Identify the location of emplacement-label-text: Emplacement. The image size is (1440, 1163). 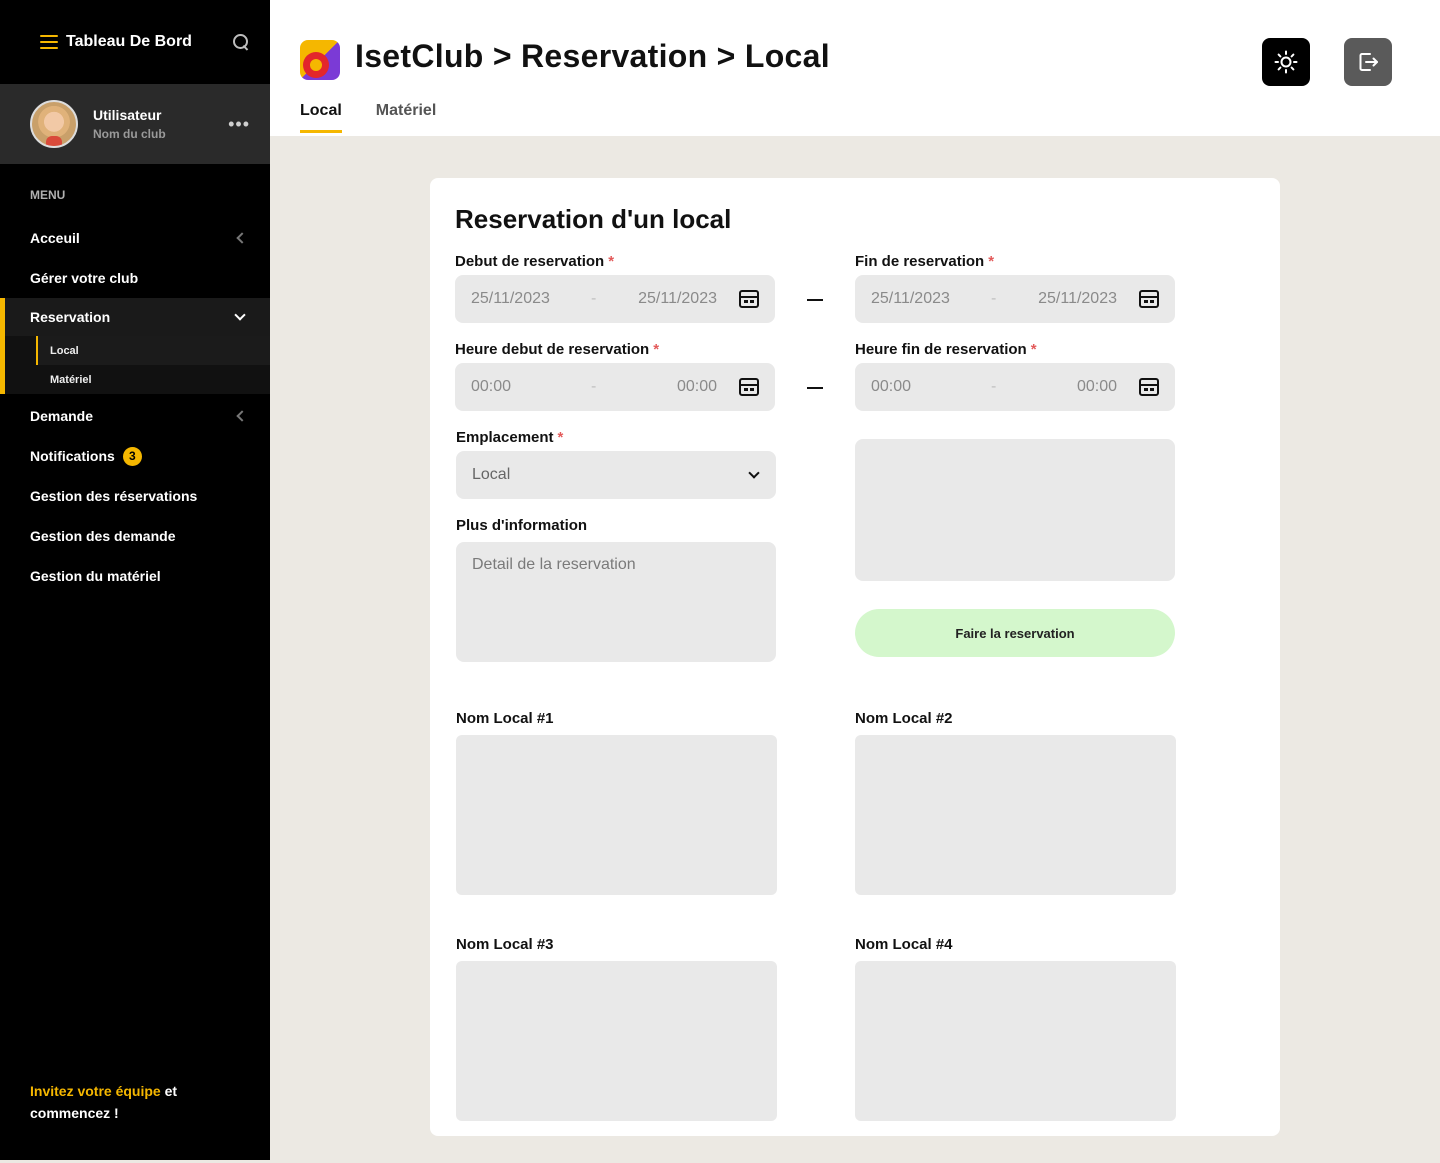
(505, 437).